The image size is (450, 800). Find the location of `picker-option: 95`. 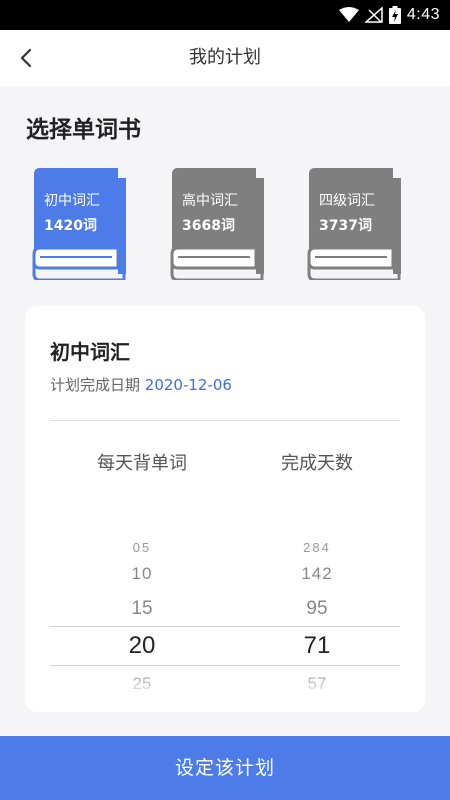

picker-option: 95 is located at coordinates (317, 609).